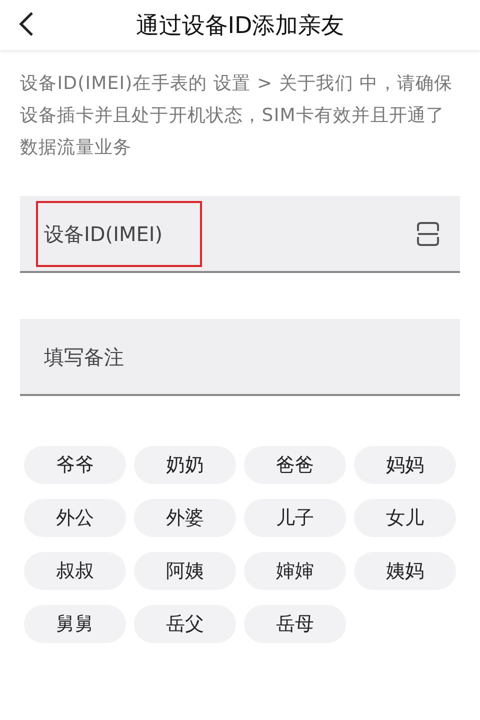  I want to click on back-icon, so click(26, 24).